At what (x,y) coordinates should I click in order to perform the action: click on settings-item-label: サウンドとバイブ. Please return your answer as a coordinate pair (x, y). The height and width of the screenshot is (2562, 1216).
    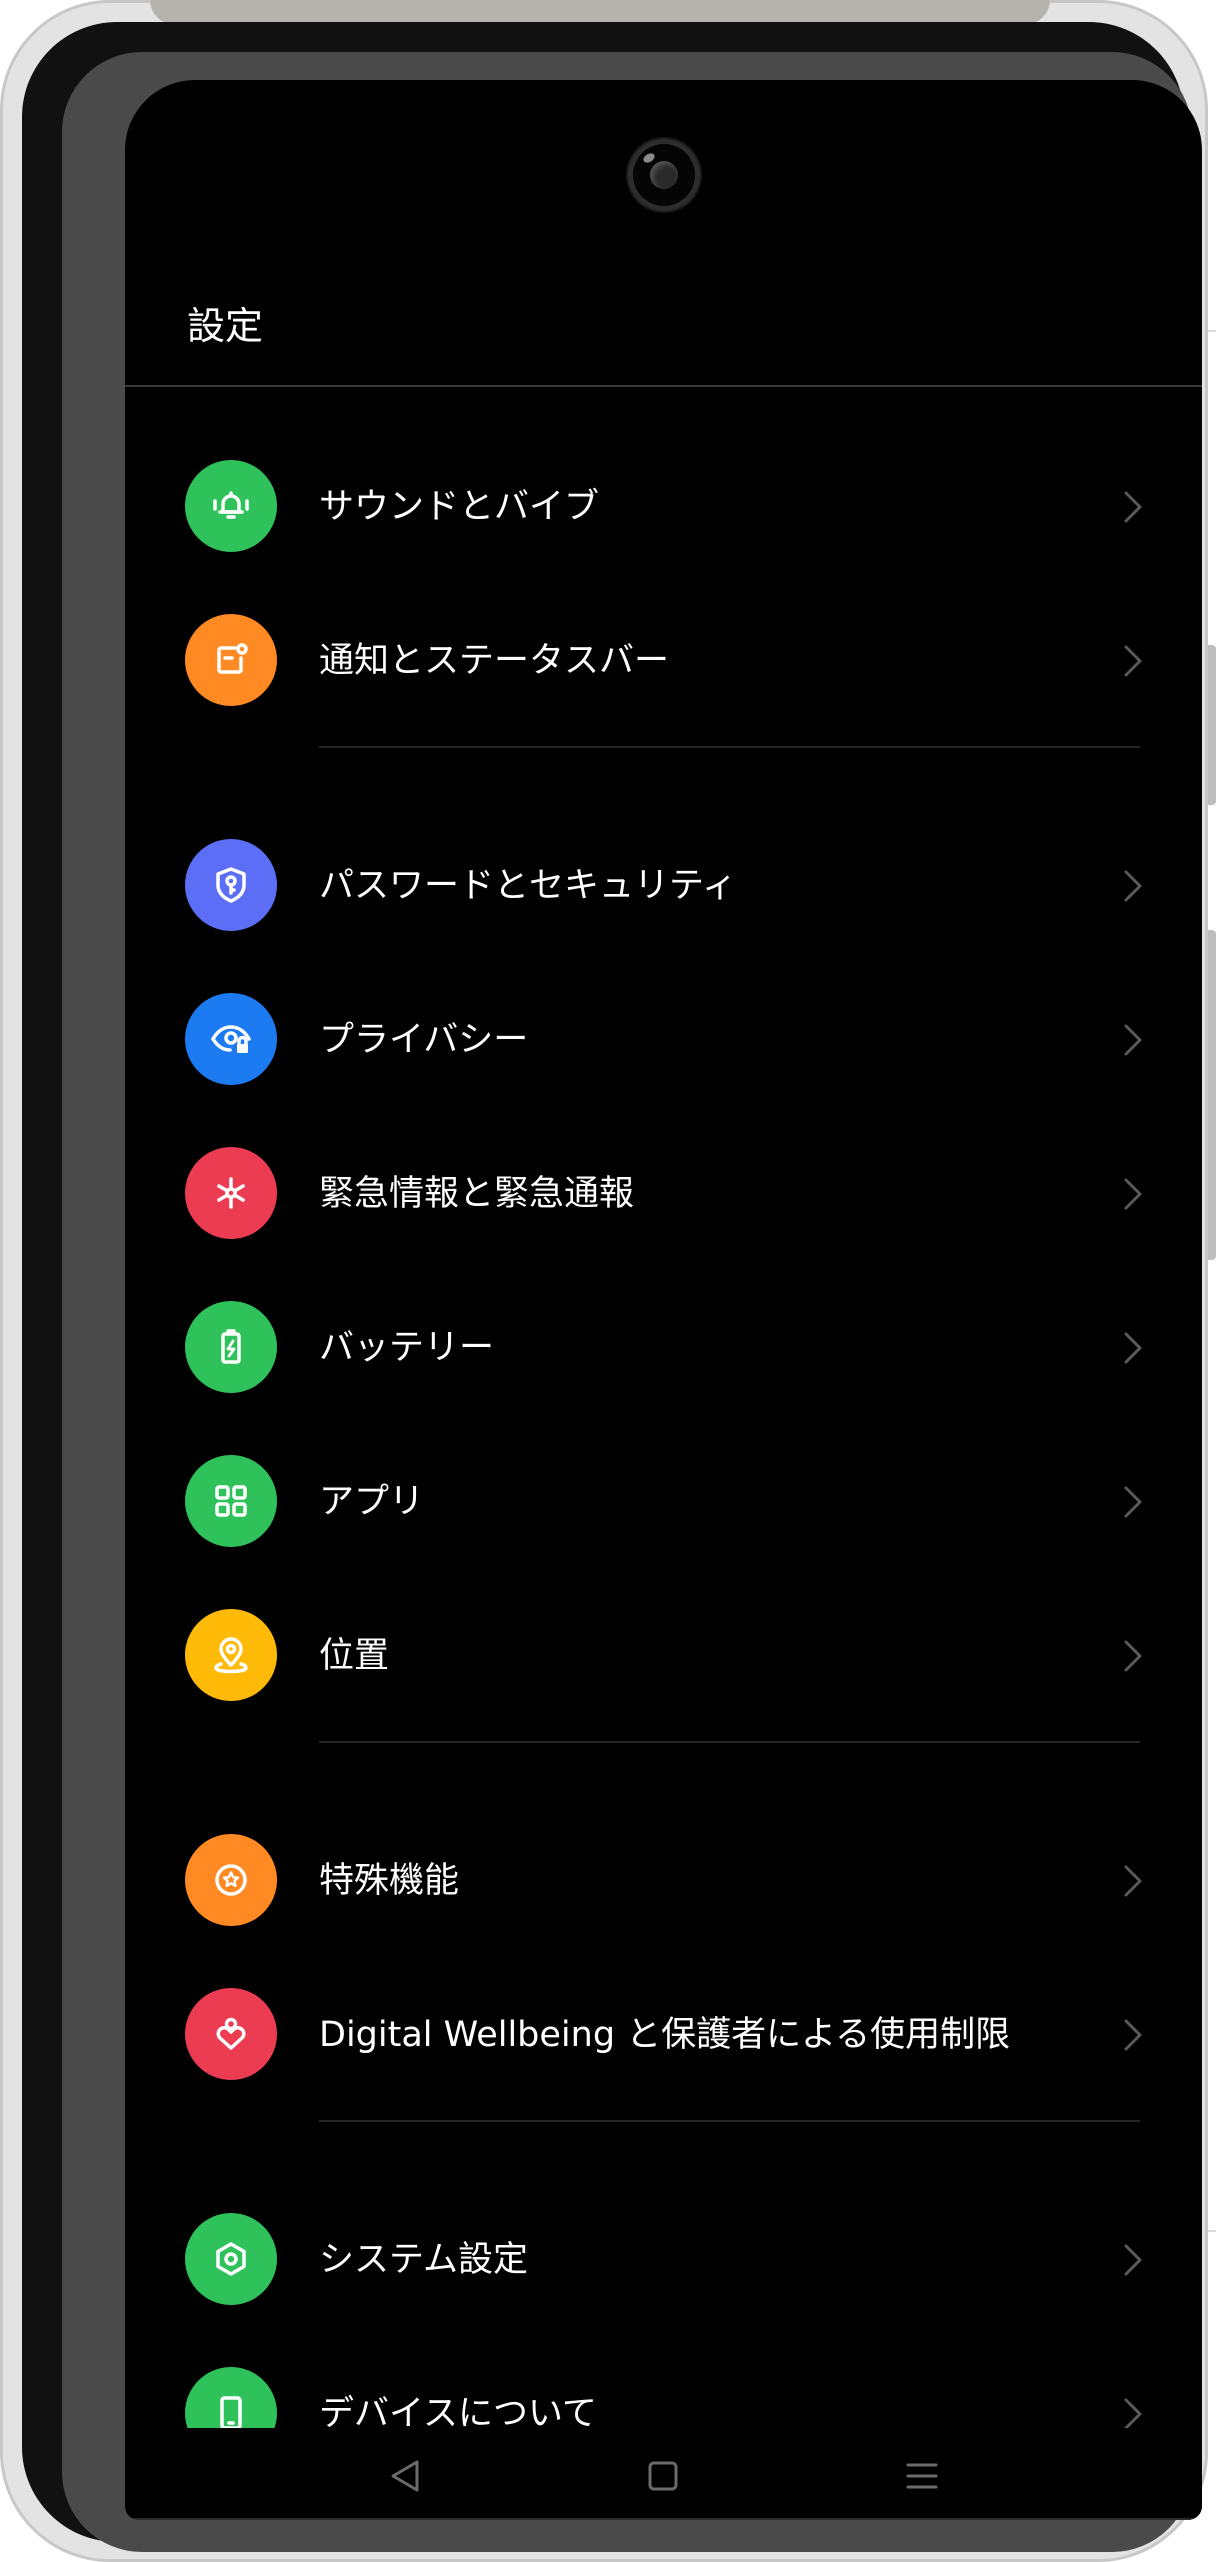
    Looking at the image, I should click on (459, 507).